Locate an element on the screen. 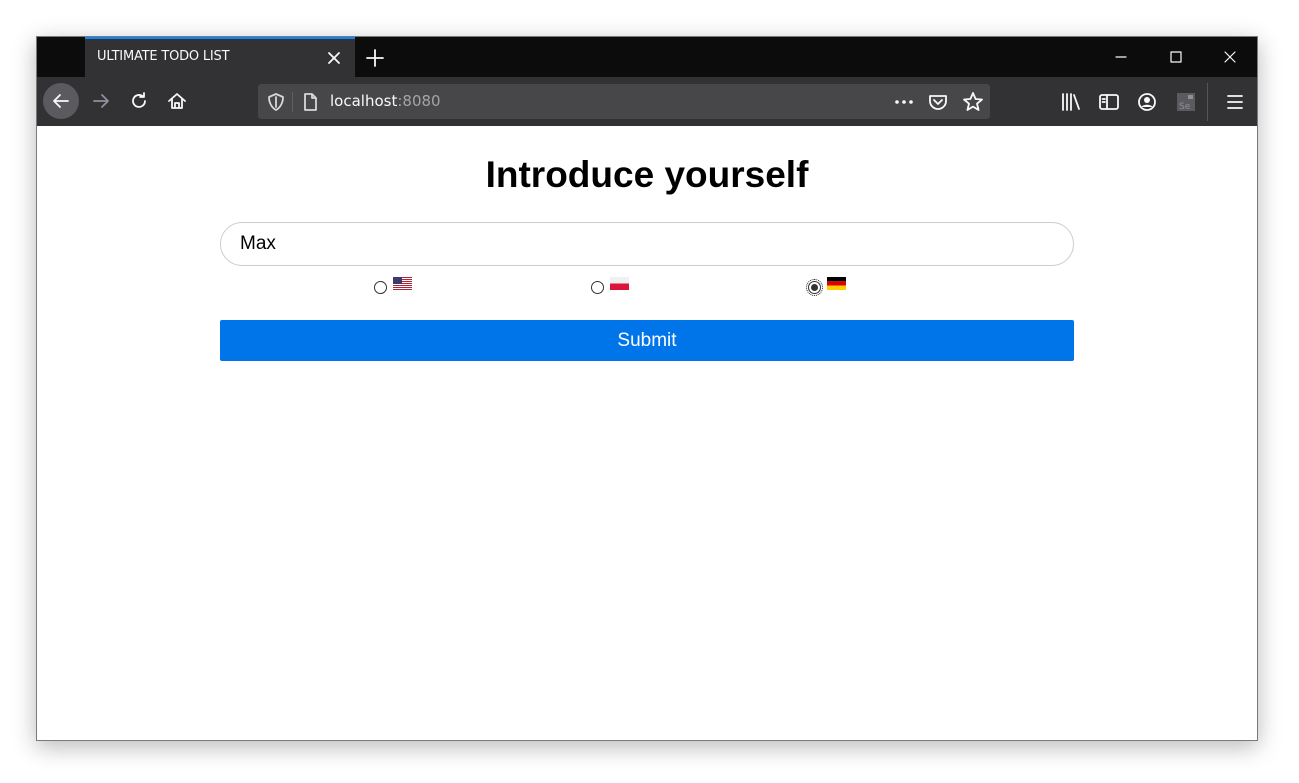 The width and height of the screenshot is (1299, 783). name-input is located at coordinates (647, 244).